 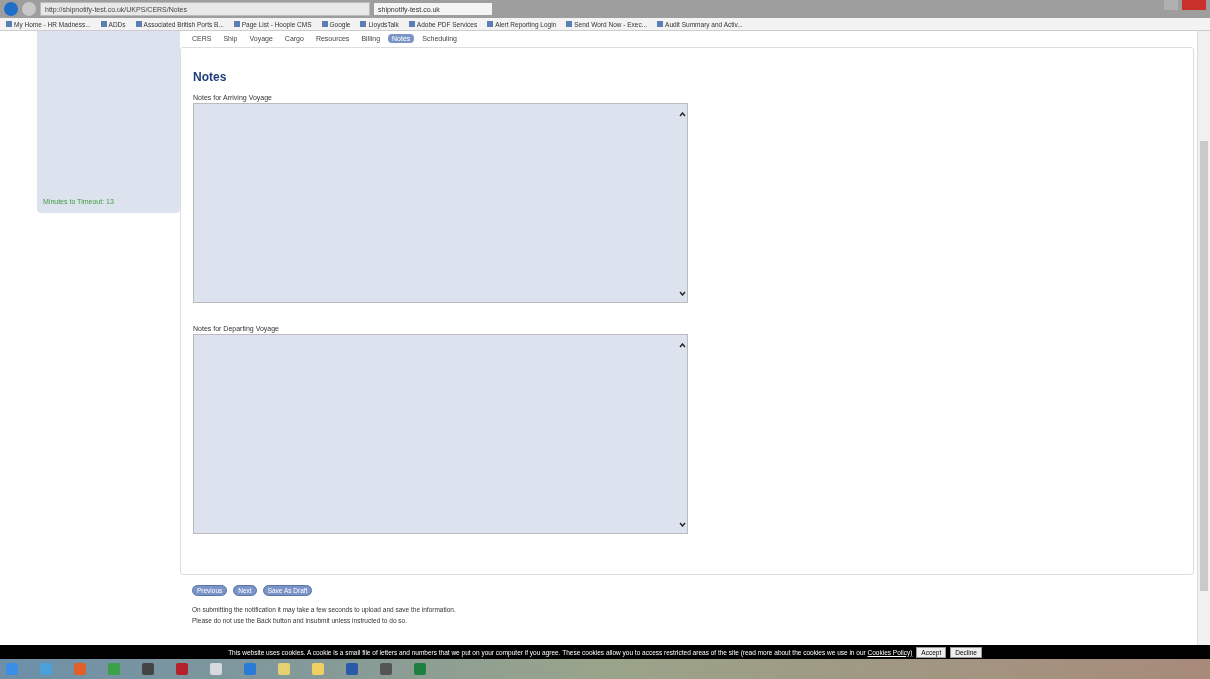 I want to click on section-heading: Notes, so click(x=210, y=77).